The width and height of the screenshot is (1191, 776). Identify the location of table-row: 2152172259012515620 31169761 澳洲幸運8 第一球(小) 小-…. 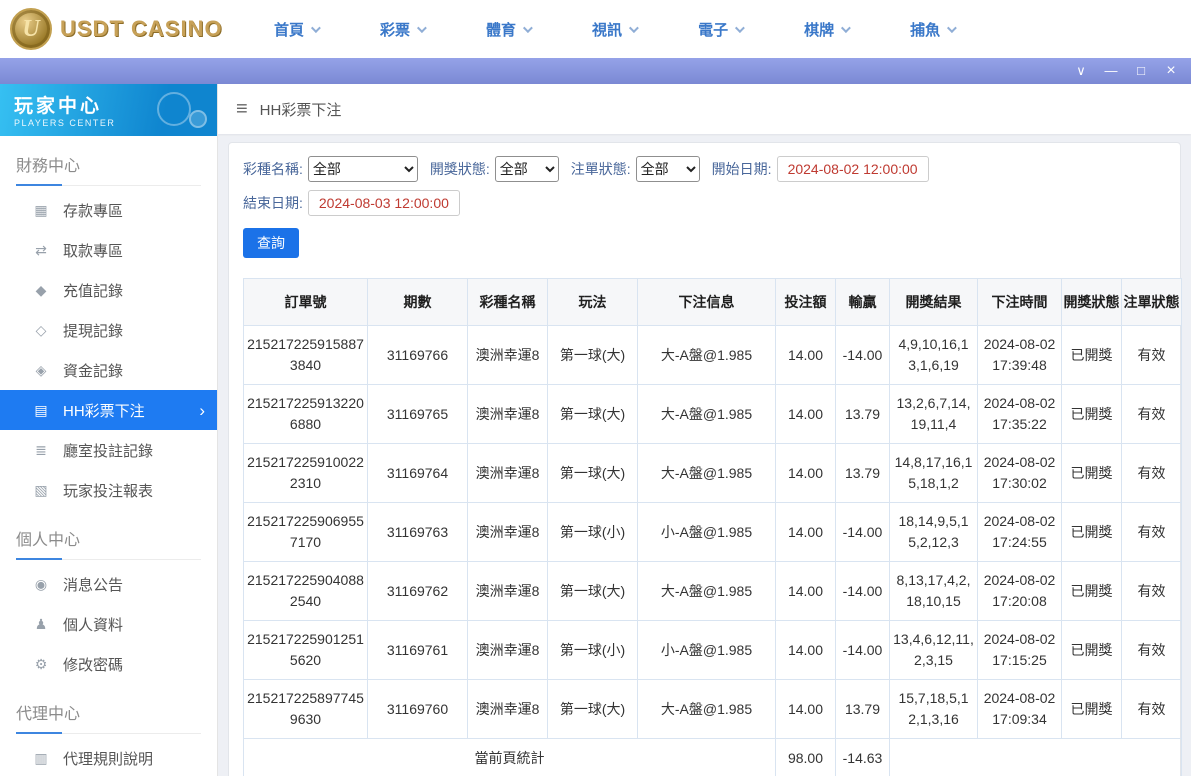
(712, 650).